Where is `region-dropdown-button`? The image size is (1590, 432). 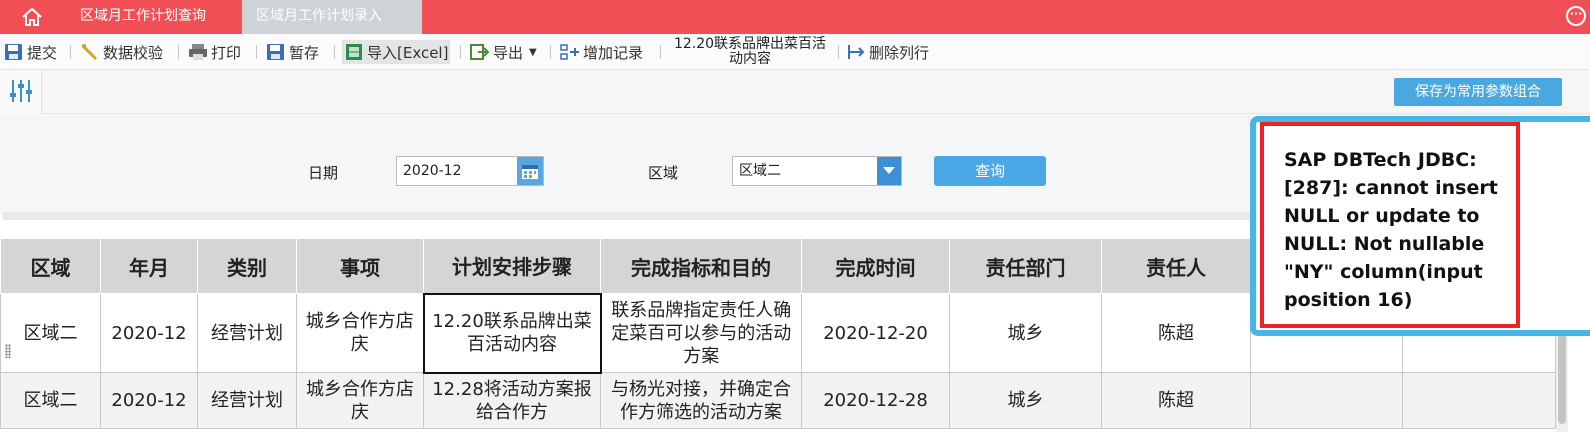
region-dropdown-button is located at coordinates (889, 171).